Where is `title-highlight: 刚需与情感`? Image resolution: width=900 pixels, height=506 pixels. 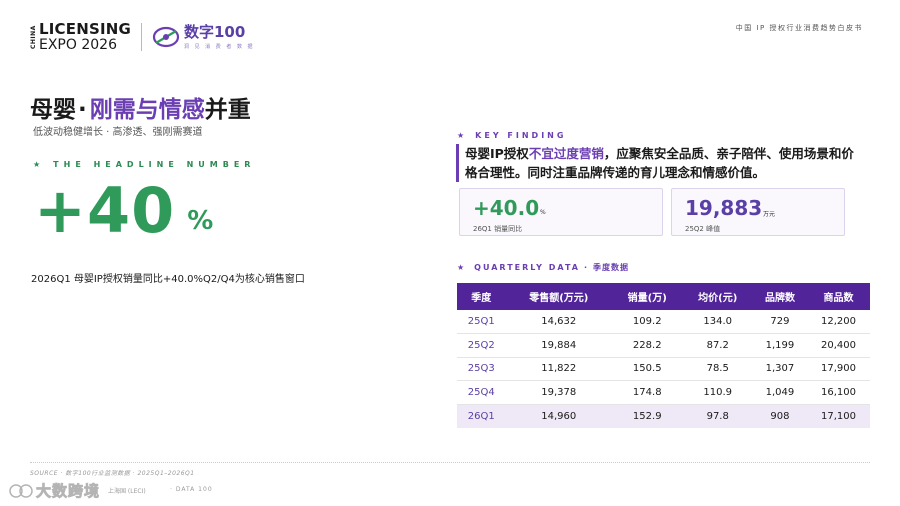 title-highlight: 刚需与情感 is located at coordinates (147, 110).